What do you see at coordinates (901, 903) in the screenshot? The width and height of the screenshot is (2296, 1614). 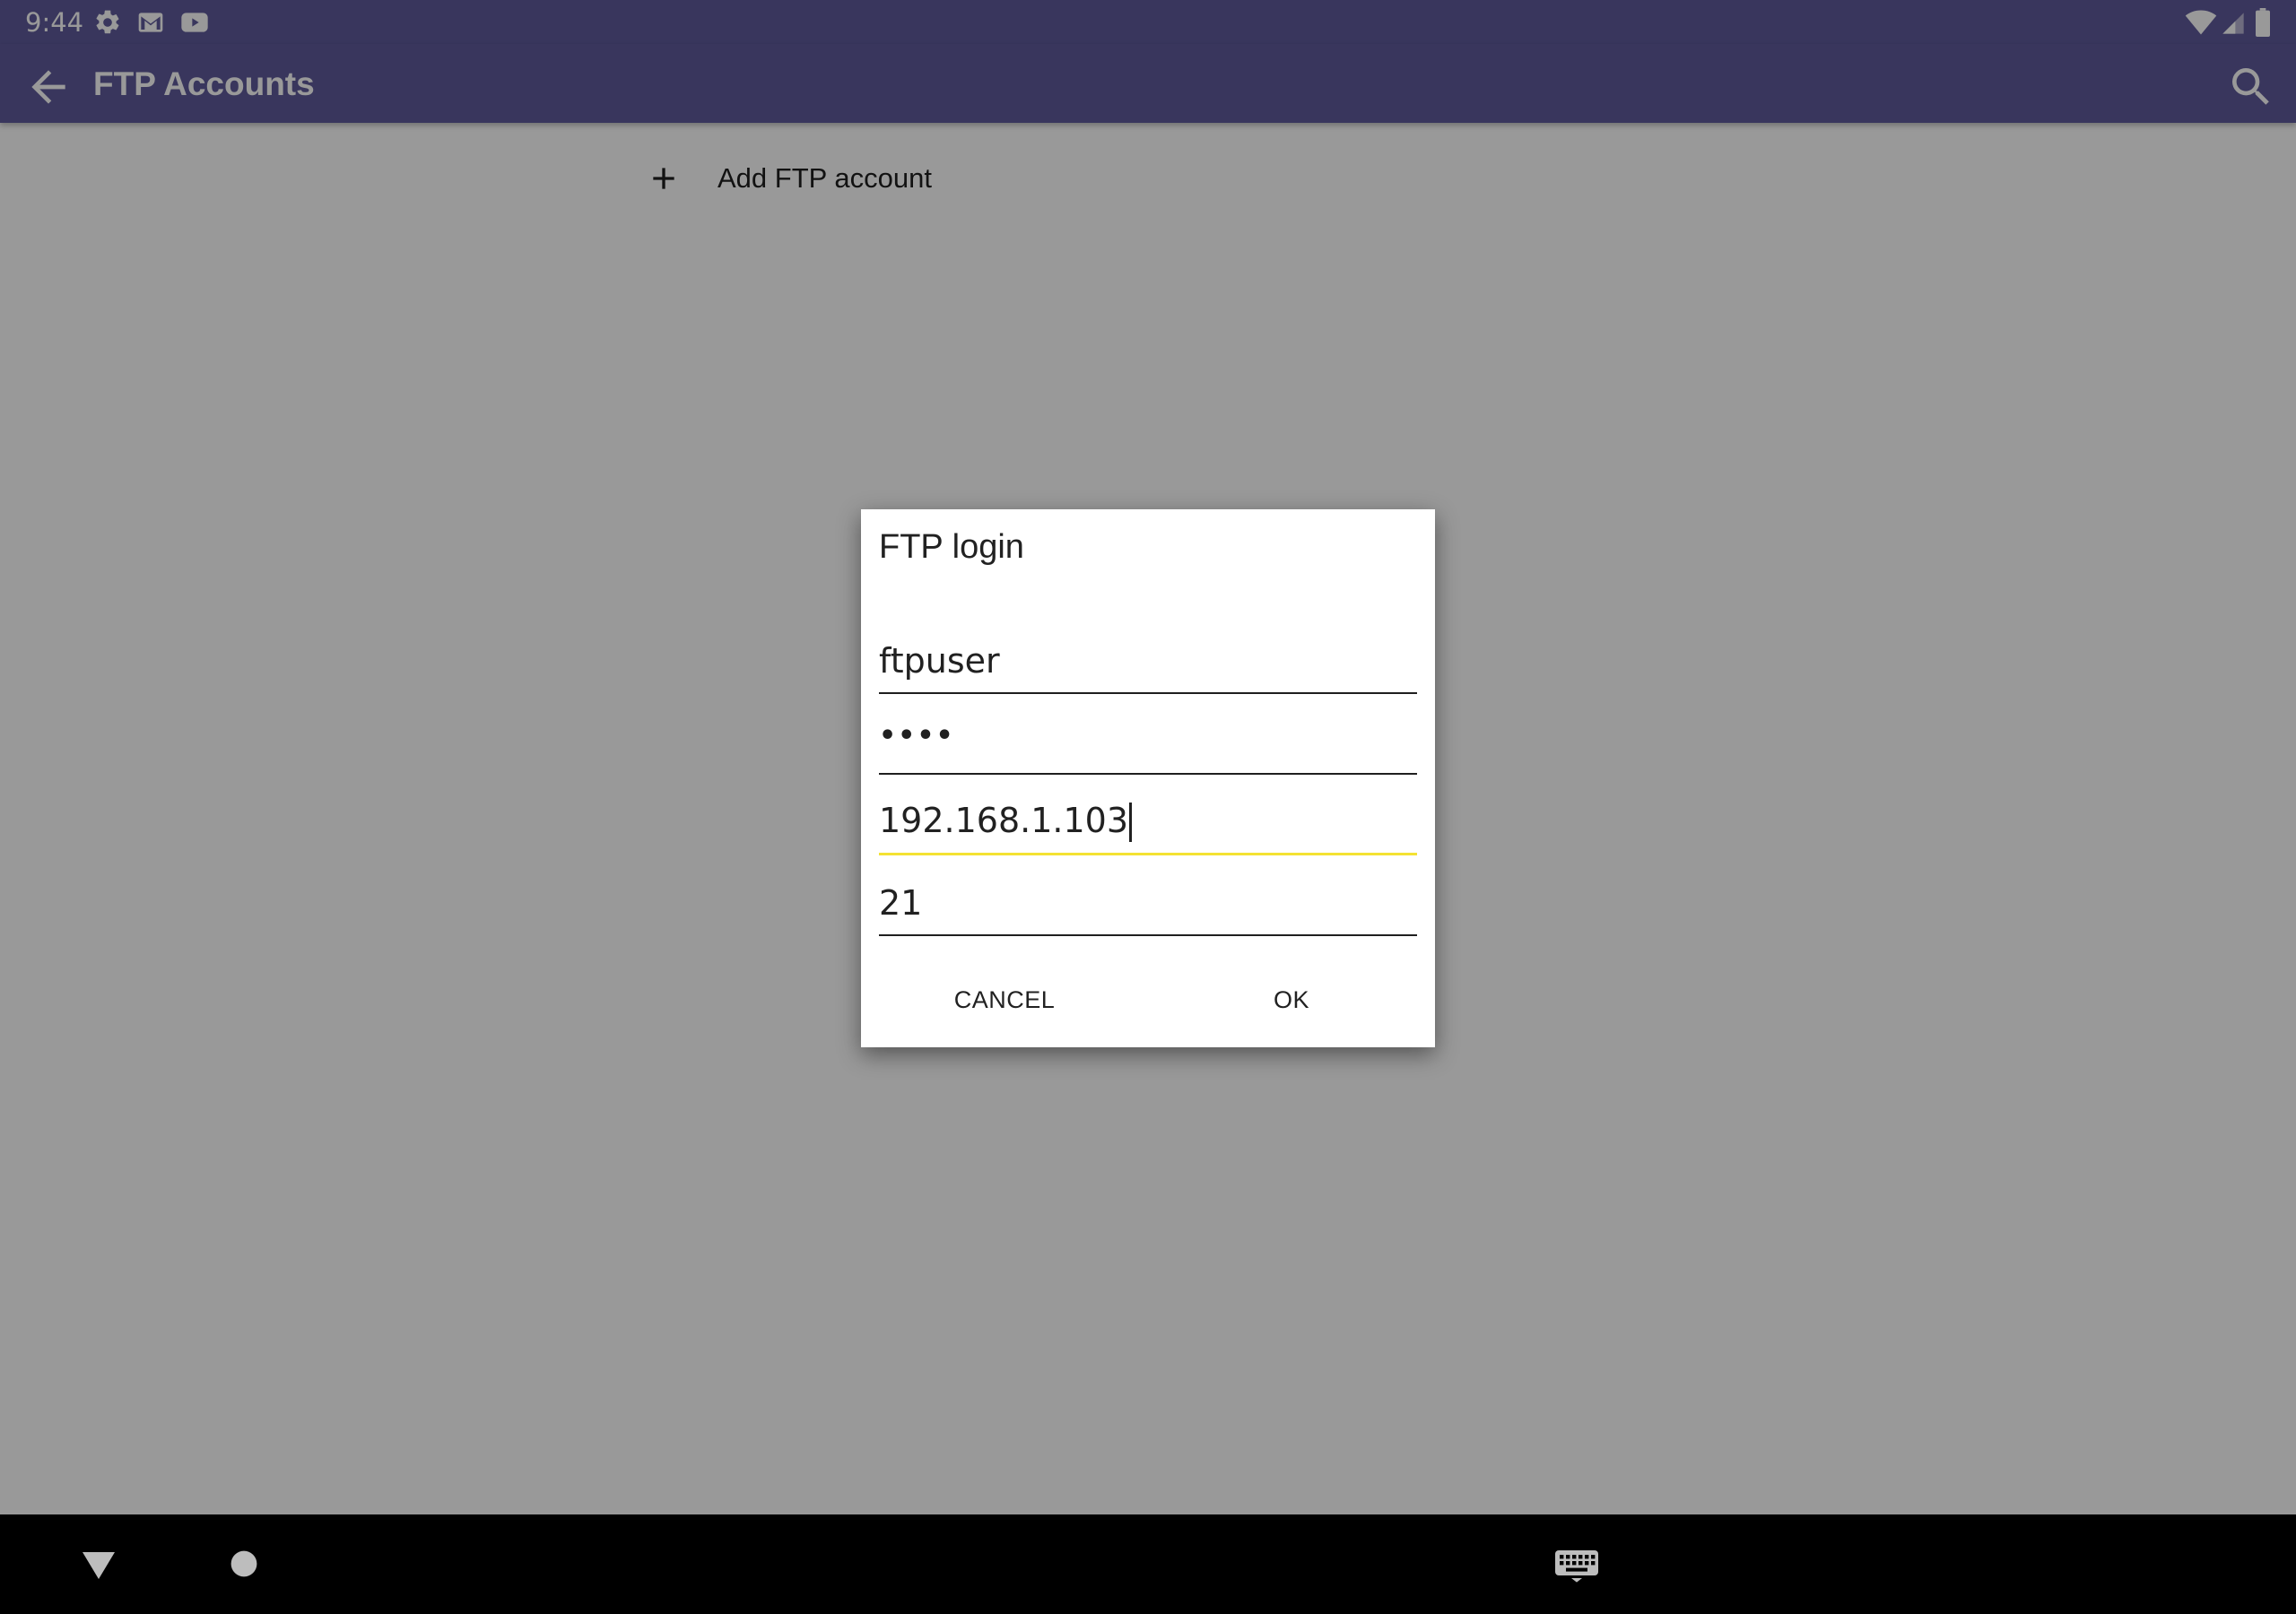 I see `port-value: 21` at bounding box center [901, 903].